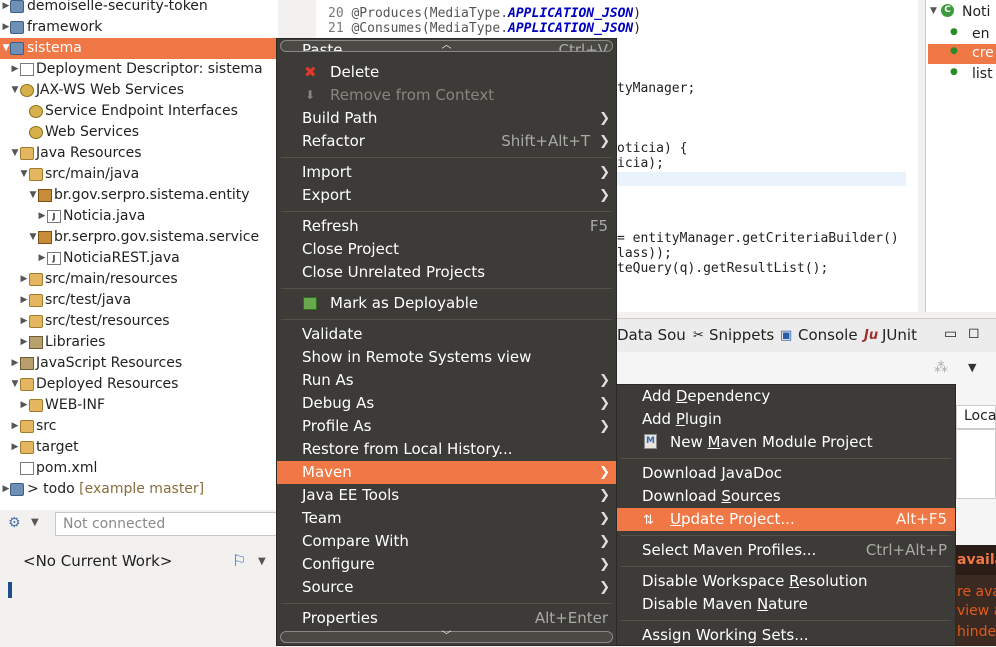 The height and width of the screenshot is (647, 996). What do you see at coordinates (139, 342) in the screenshot?
I see `tree-item-libraries: ▶ Libraries` at bounding box center [139, 342].